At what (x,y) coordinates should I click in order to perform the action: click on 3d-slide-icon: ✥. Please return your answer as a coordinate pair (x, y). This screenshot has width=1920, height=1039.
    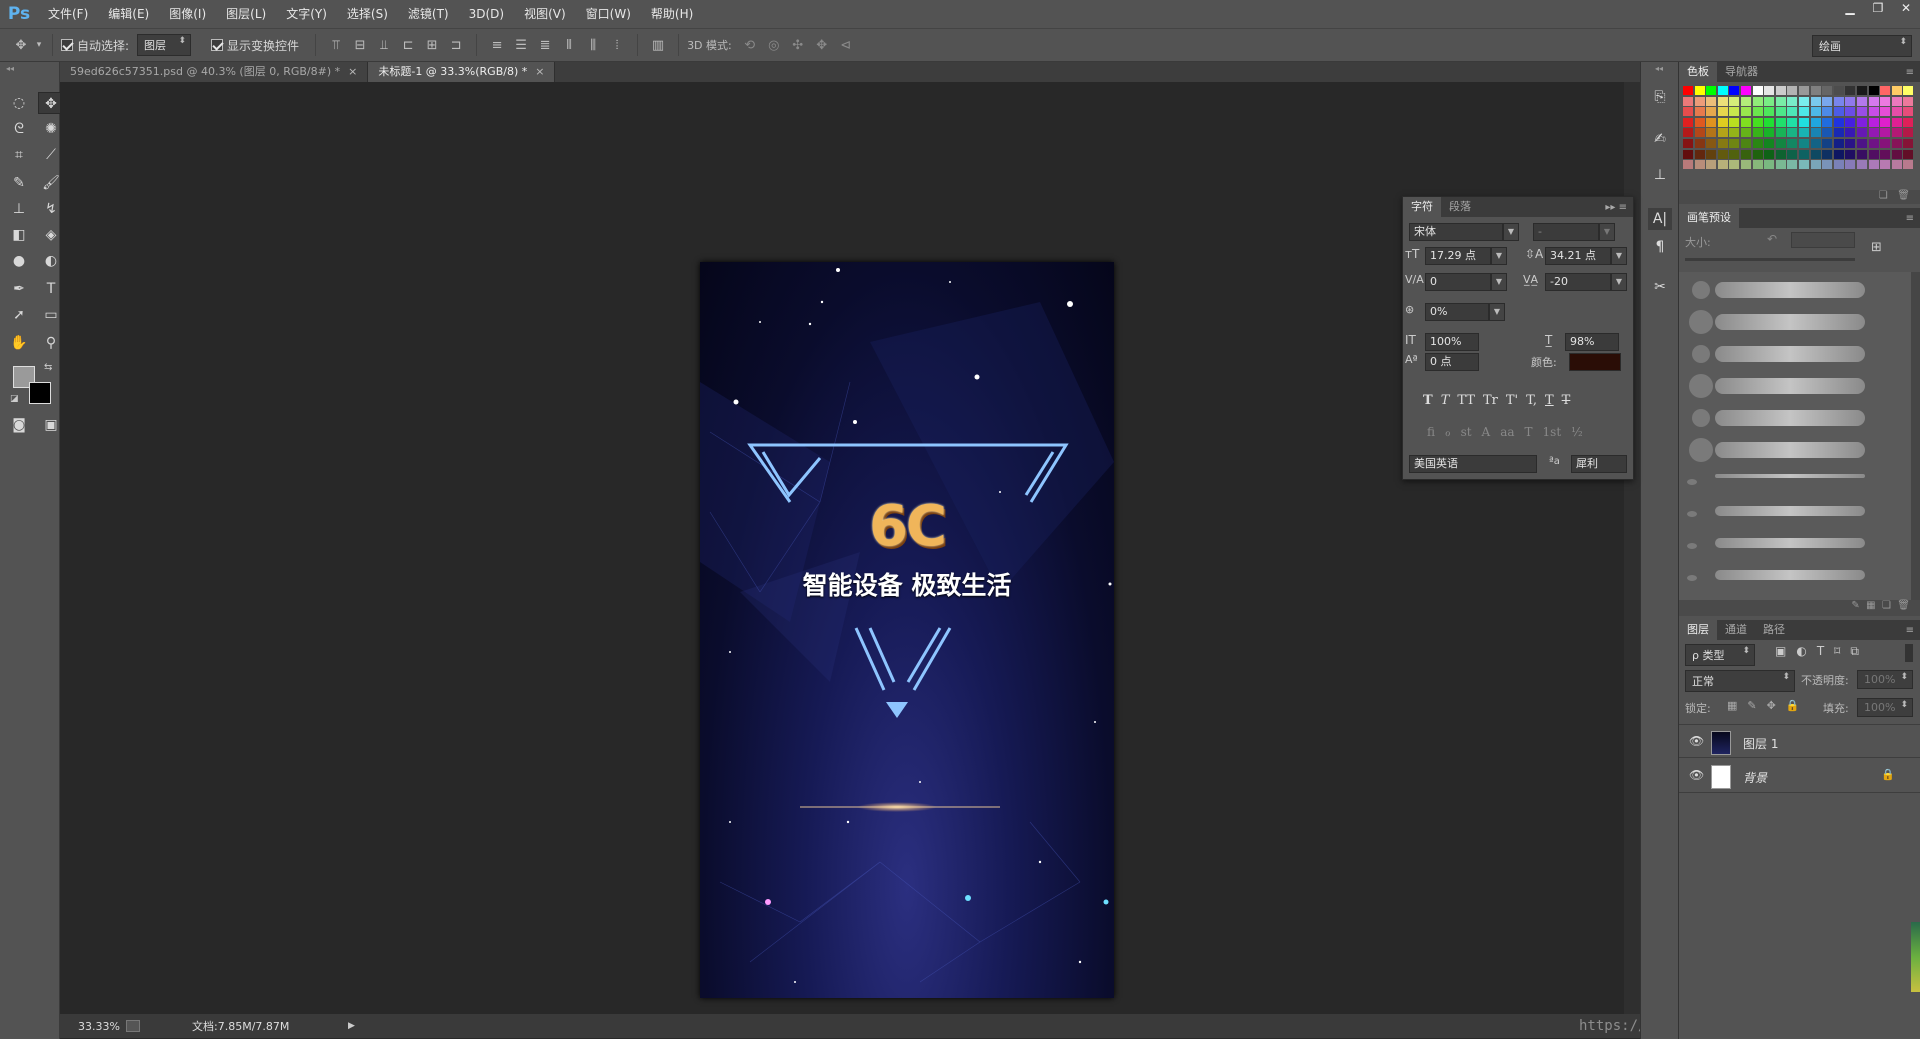
    Looking at the image, I should click on (822, 45).